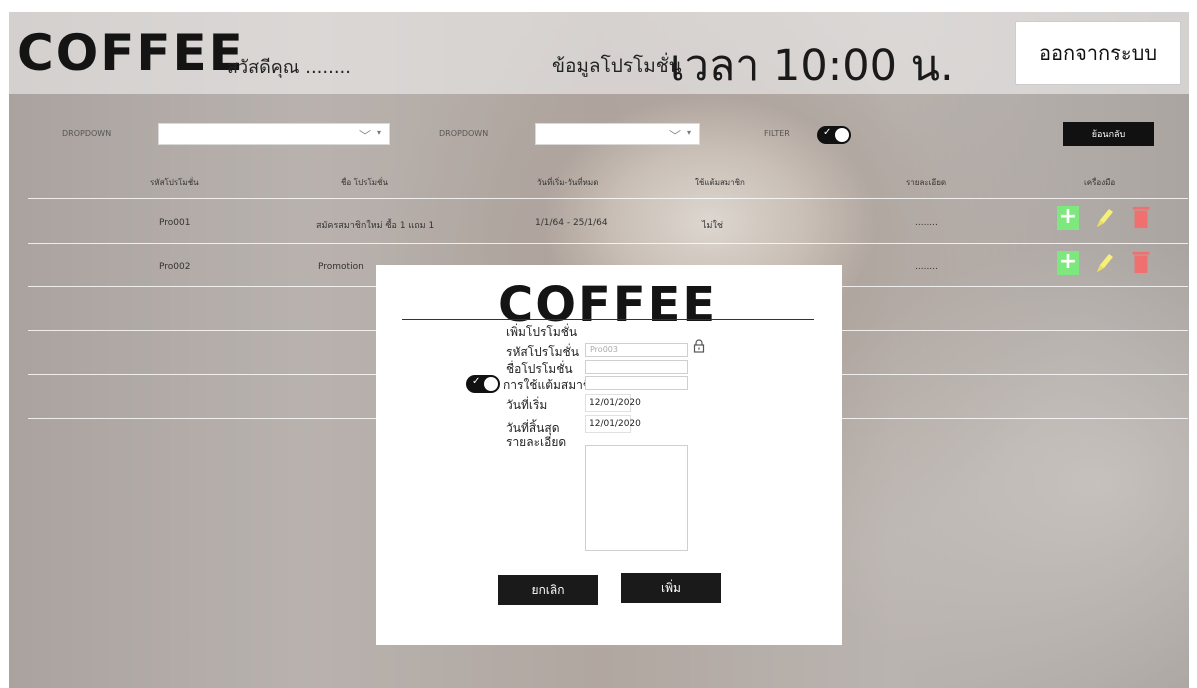 Image resolution: width=1197 pixels, height=688 pixels. What do you see at coordinates (613, 424) in the screenshot?
I see `end-date-input: 12/01/2020` at bounding box center [613, 424].